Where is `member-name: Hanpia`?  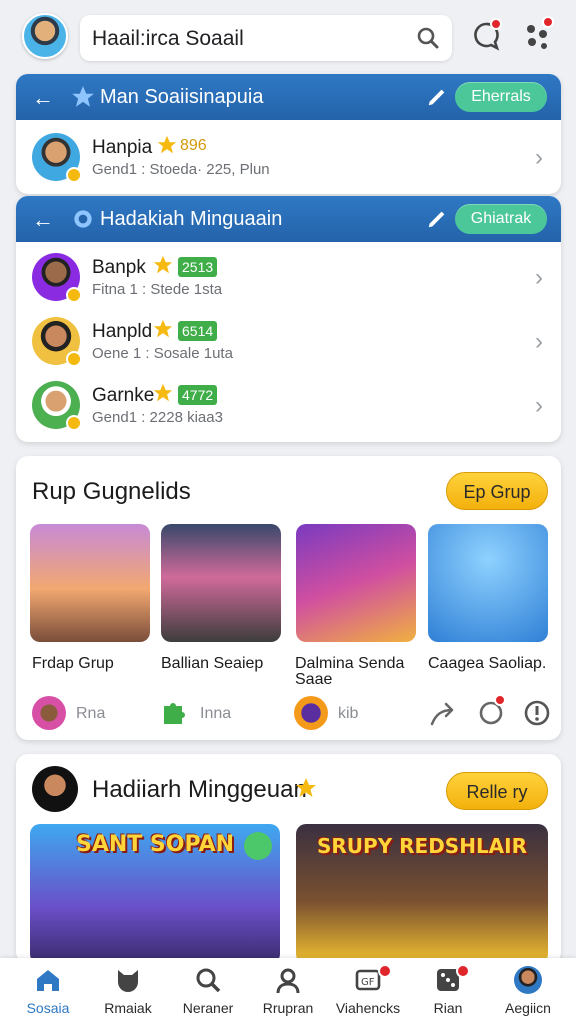
member-name: Hanpia is located at coordinates (122, 147).